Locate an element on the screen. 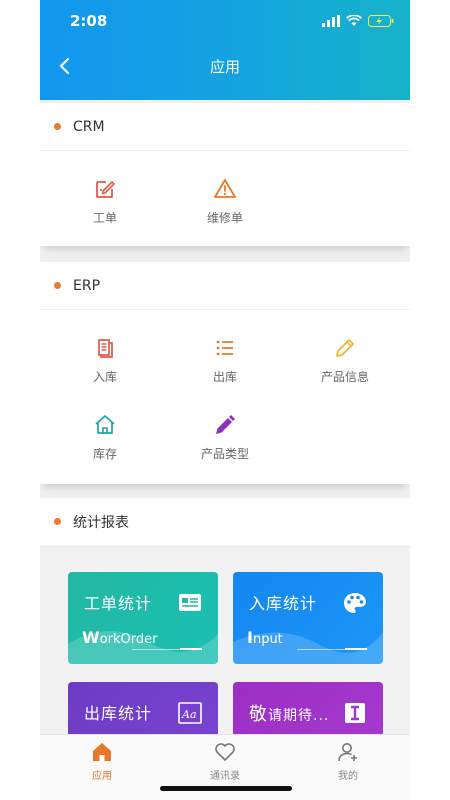 This screenshot has height=800, width=450. list-icon is located at coordinates (224, 348).